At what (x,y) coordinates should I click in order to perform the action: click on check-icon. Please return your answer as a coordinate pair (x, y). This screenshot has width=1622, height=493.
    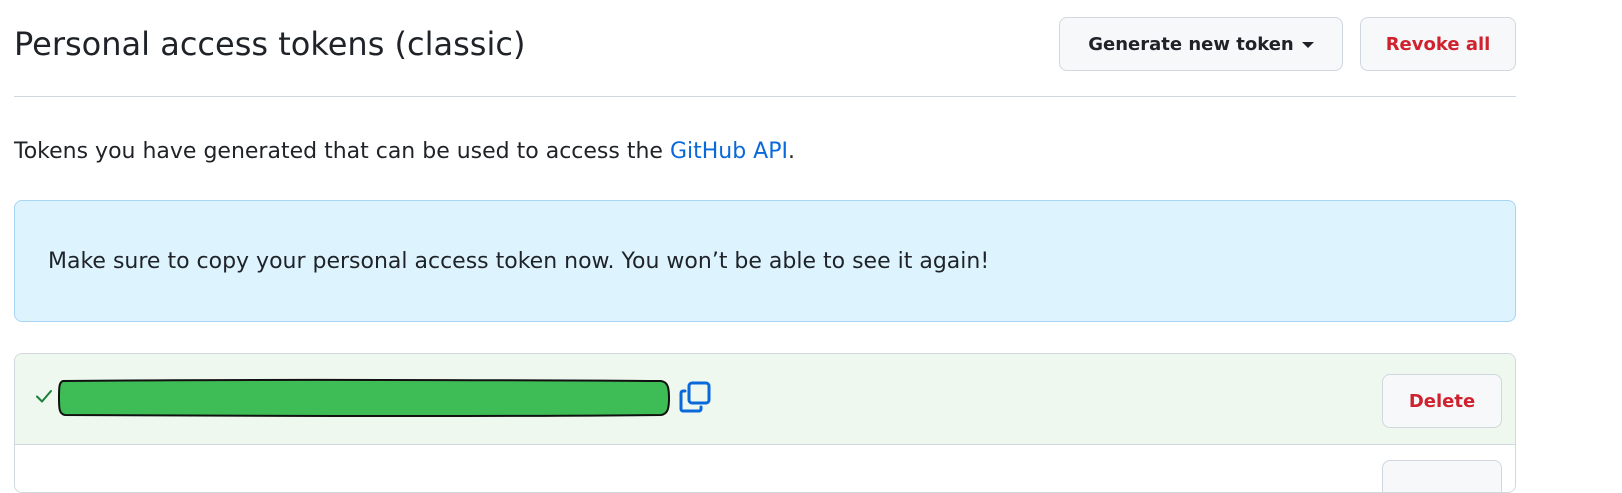
    Looking at the image, I should click on (44, 396).